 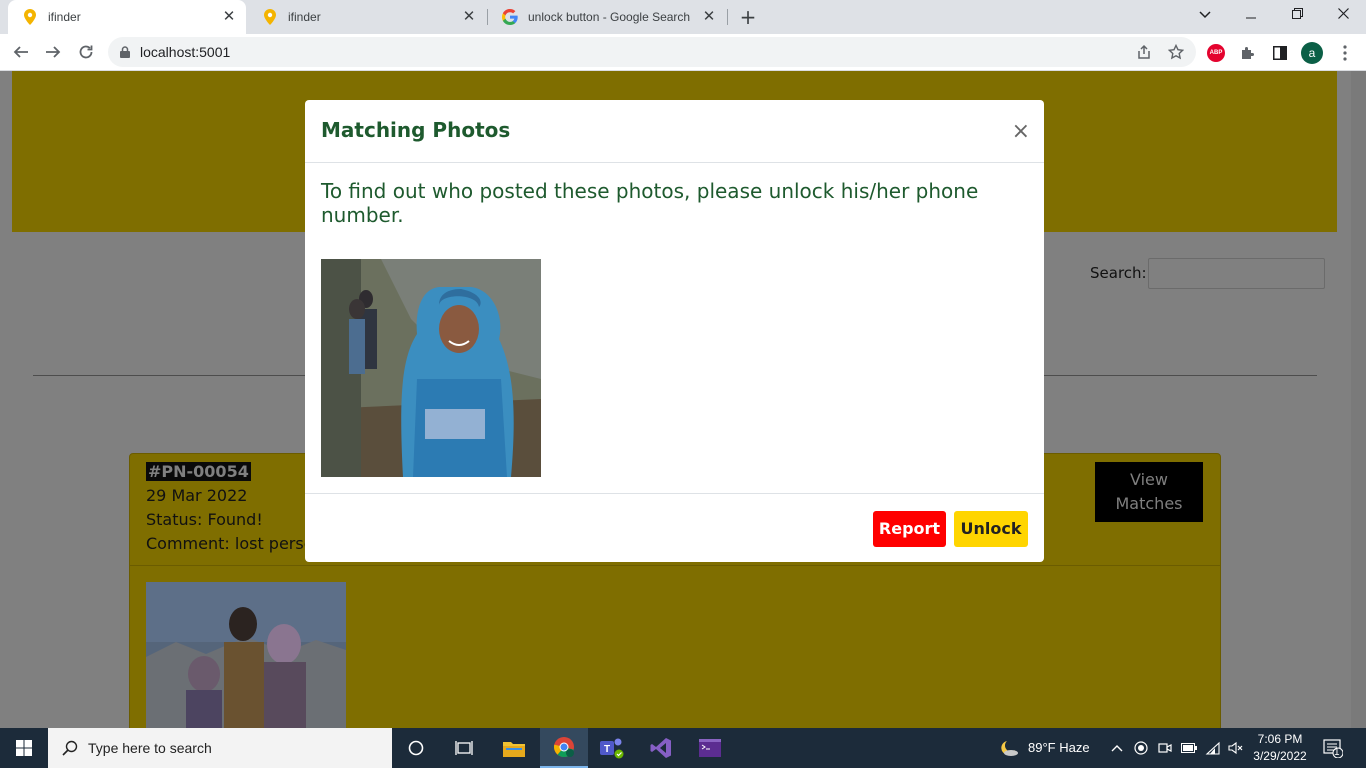 What do you see at coordinates (612, 748) in the screenshot?
I see `teams-icon: T` at bounding box center [612, 748].